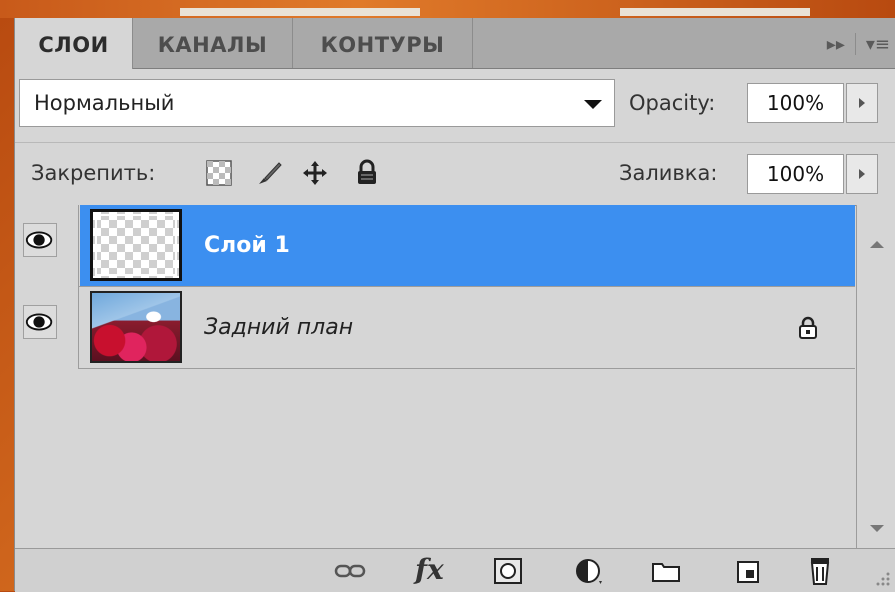  What do you see at coordinates (862, 103) in the screenshot?
I see `opacity-slider-button` at bounding box center [862, 103].